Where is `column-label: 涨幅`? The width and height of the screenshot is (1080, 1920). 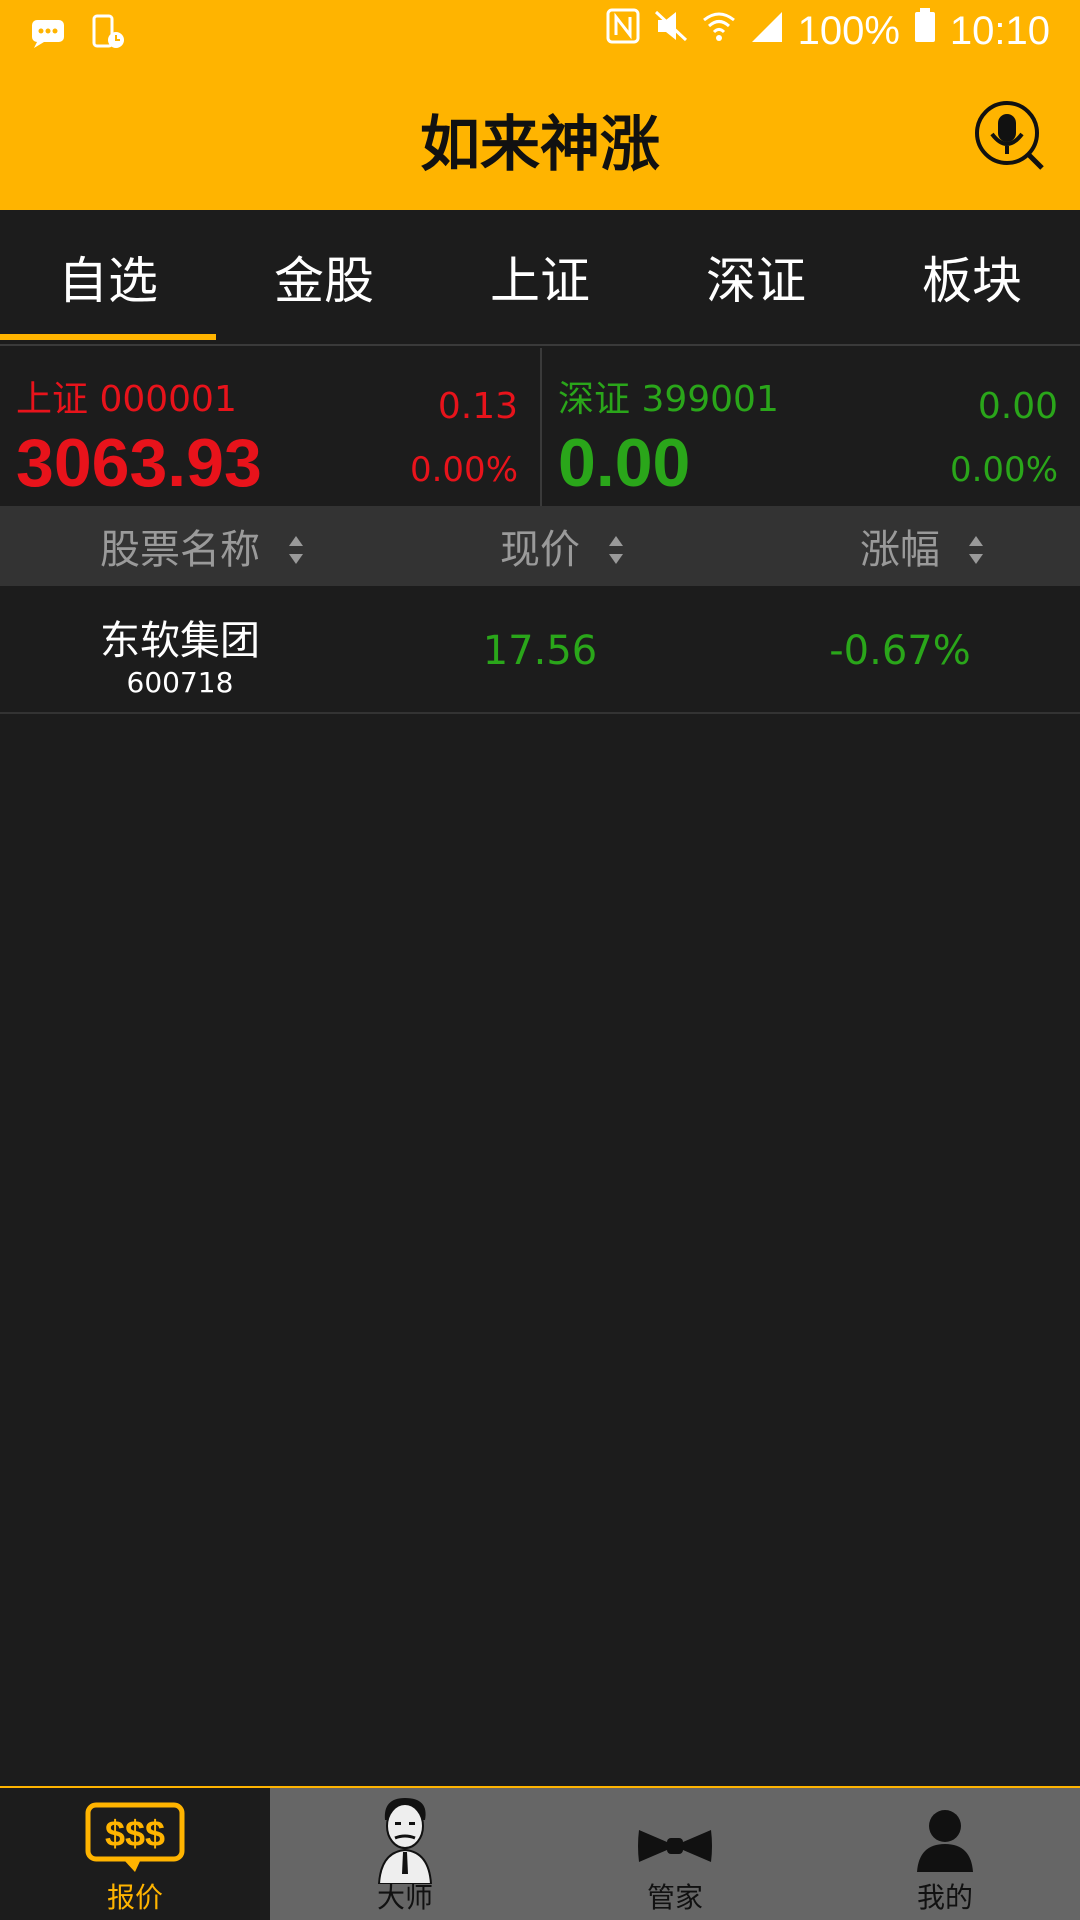 column-label: 涨幅 is located at coordinates (900, 550).